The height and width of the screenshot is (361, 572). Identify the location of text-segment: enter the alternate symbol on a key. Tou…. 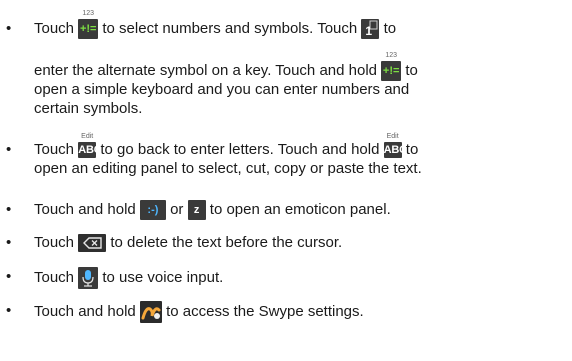
(208, 70).